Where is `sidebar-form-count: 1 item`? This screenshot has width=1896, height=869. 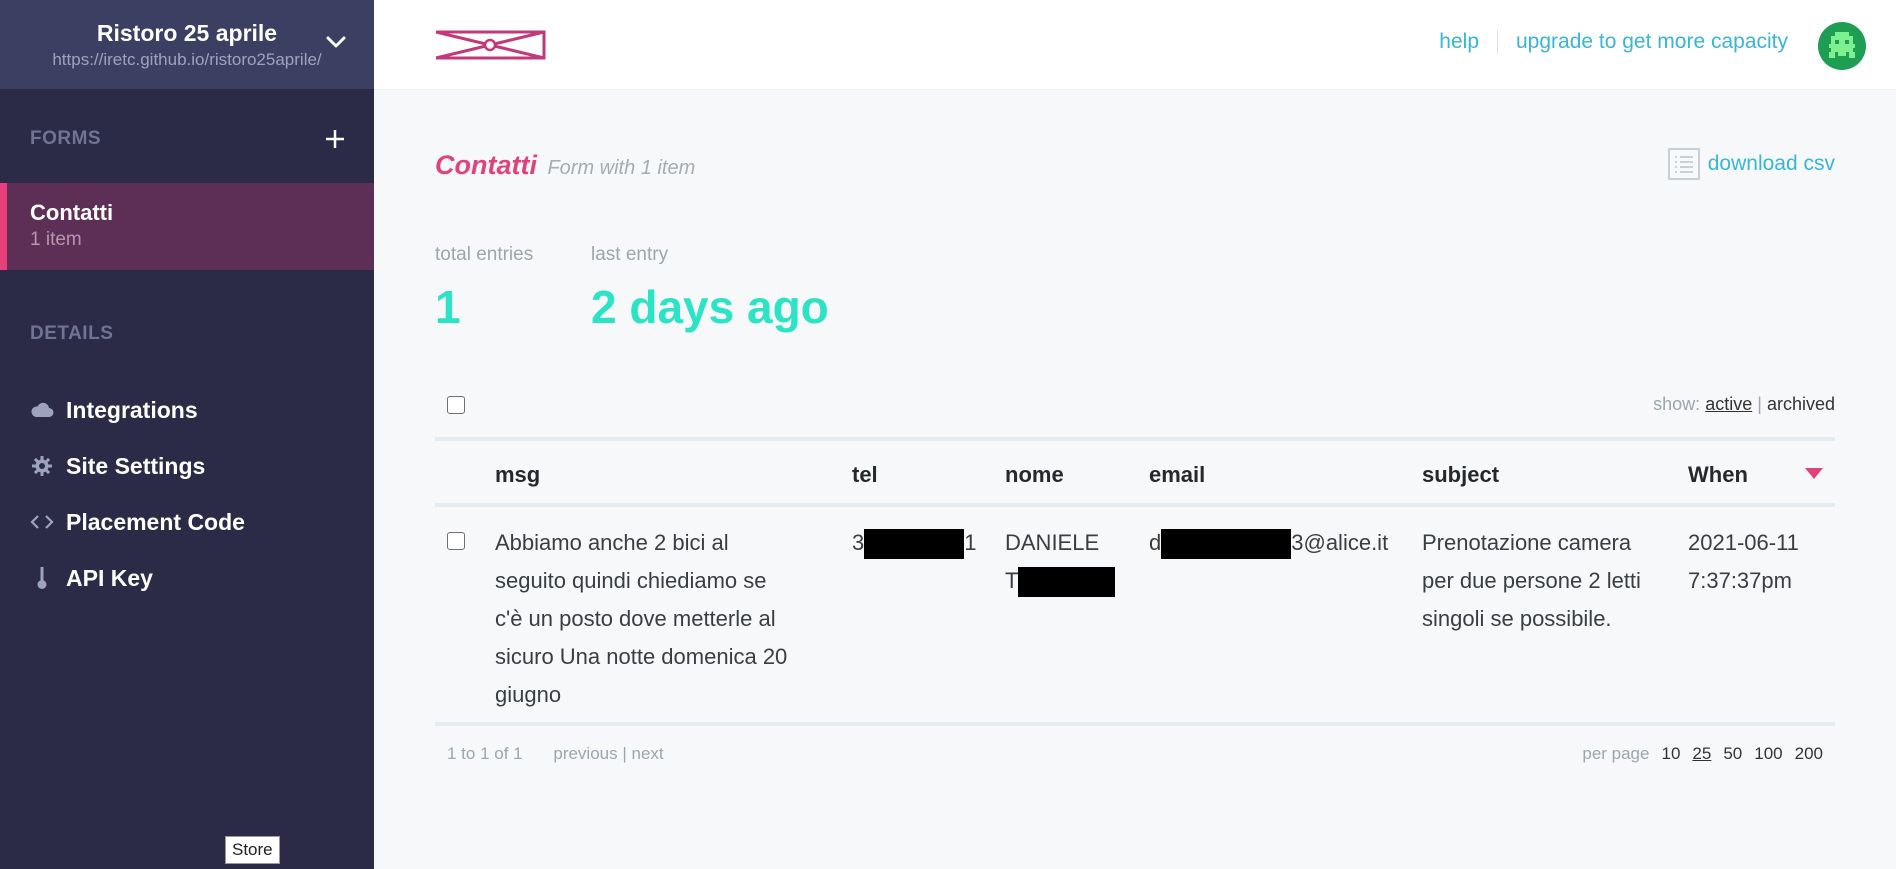 sidebar-form-count: 1 item is located at coordinates (56, 239).